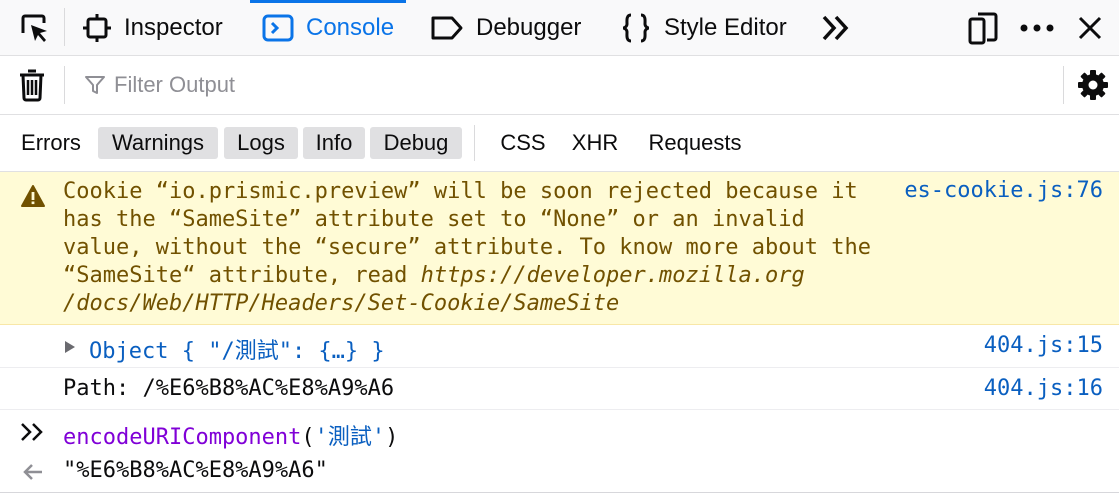 This screenshot has width=1119, height=494. Describe the element at coordinates (237, 349) in the screenshot. I see `object-preview: Object { "/測試": {…} }` at that location.